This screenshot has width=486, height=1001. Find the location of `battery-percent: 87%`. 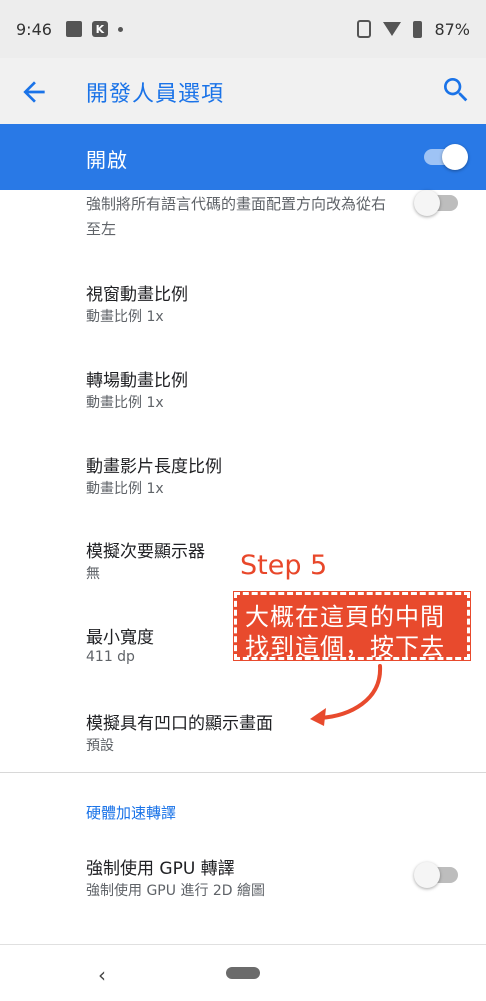

battery-percent: 87% is located at coordinates (452, 29).